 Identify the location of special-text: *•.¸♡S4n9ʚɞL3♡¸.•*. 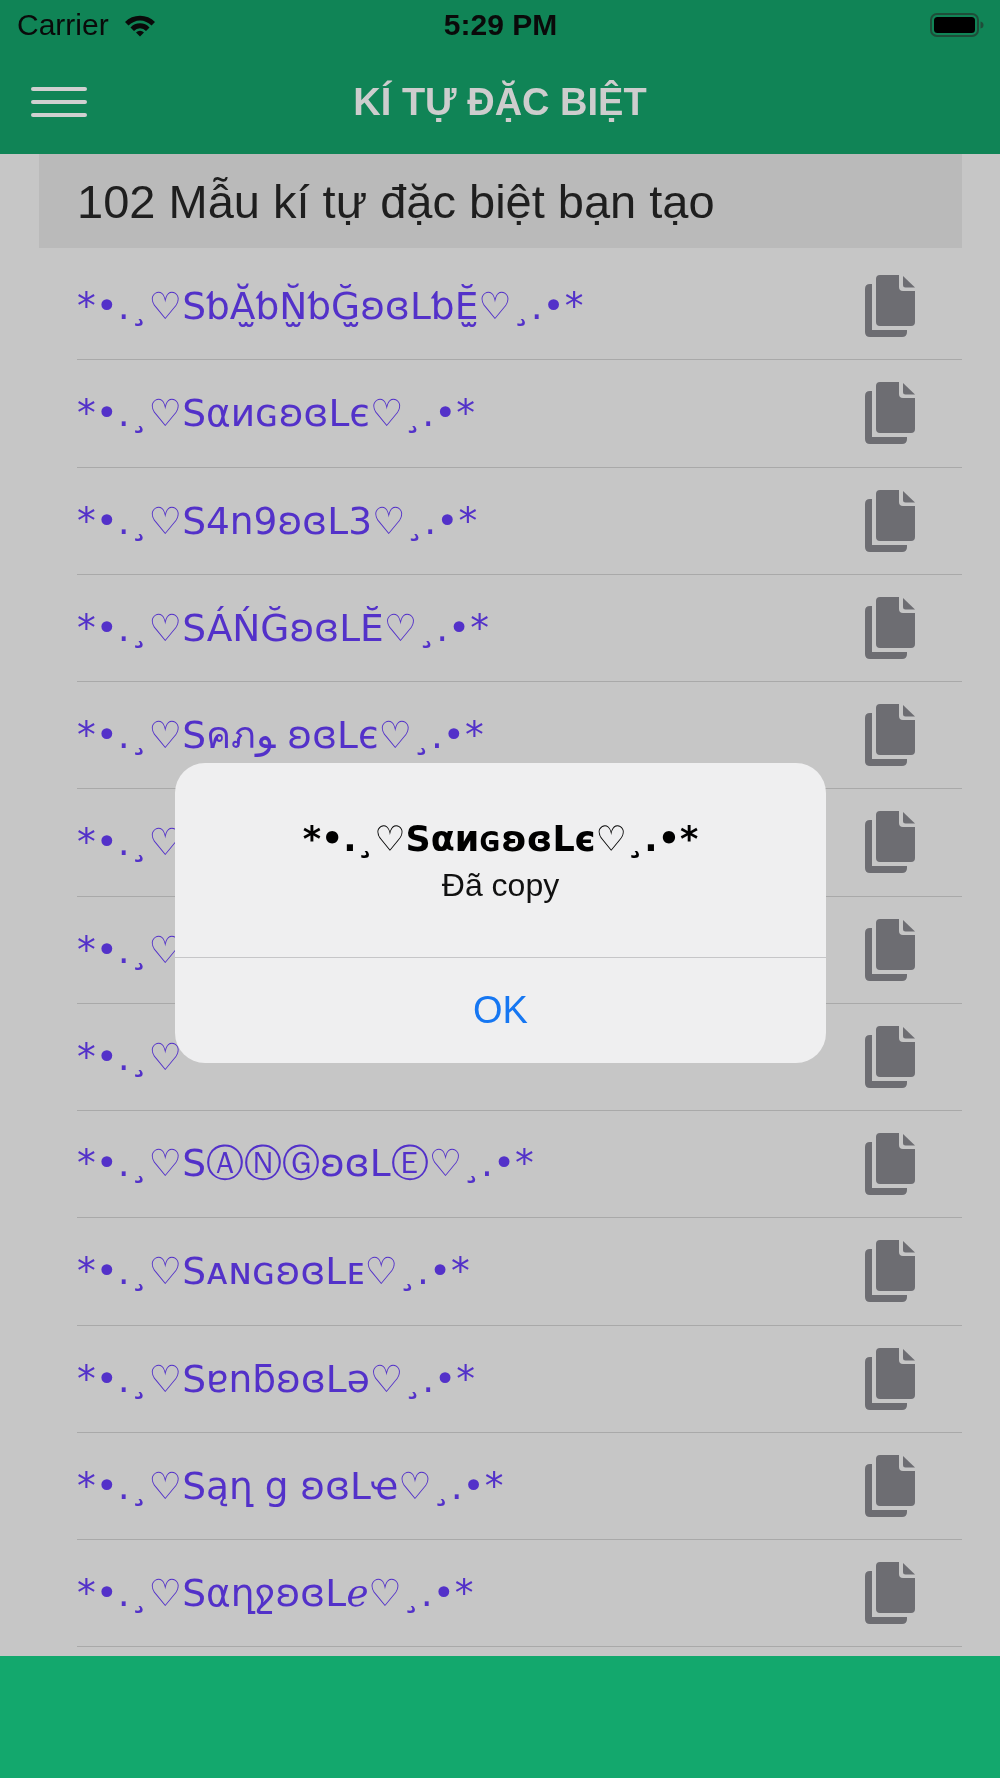
(277, 520).